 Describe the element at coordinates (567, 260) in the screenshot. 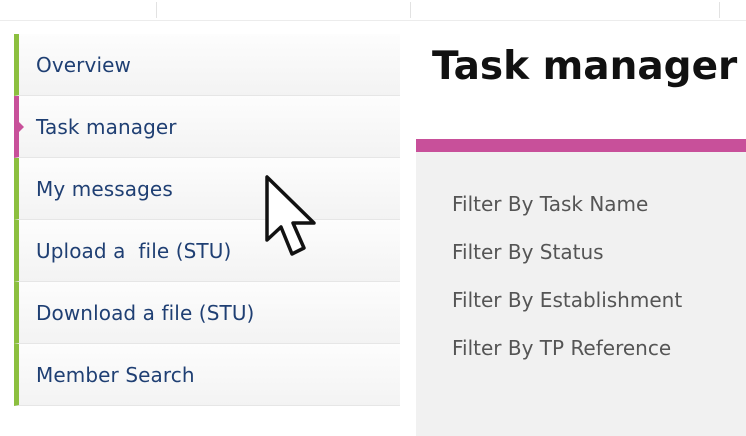

I see `filter-status-label: Filter By Status` at that location.